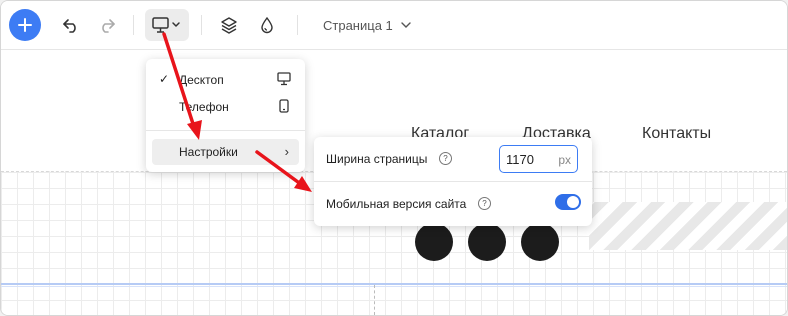 Image resolution: width=788 pixels, height=316 pixels. What do you see at coordinates (377, 159) in the screenshot?
I see `page-width-label: Ширина страницы` at bounding box center [377, 159].